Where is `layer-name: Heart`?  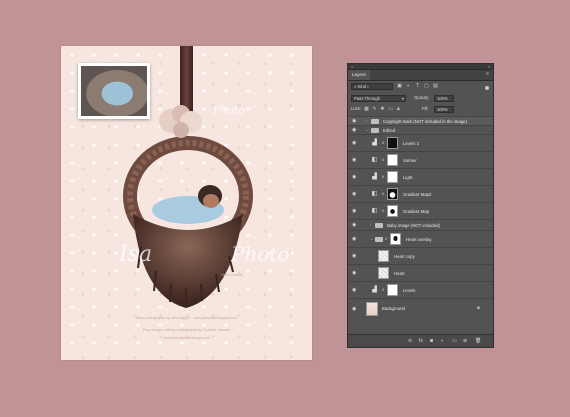 layer-name: Heart is located at coordinates (399, 273).